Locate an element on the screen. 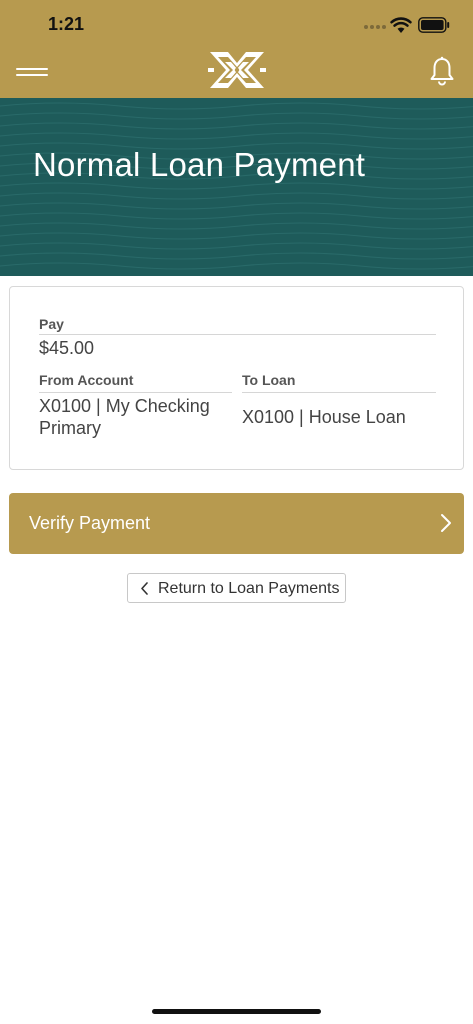 The image size is (473, 1024). top-nav is located at coordinates (236, 73).